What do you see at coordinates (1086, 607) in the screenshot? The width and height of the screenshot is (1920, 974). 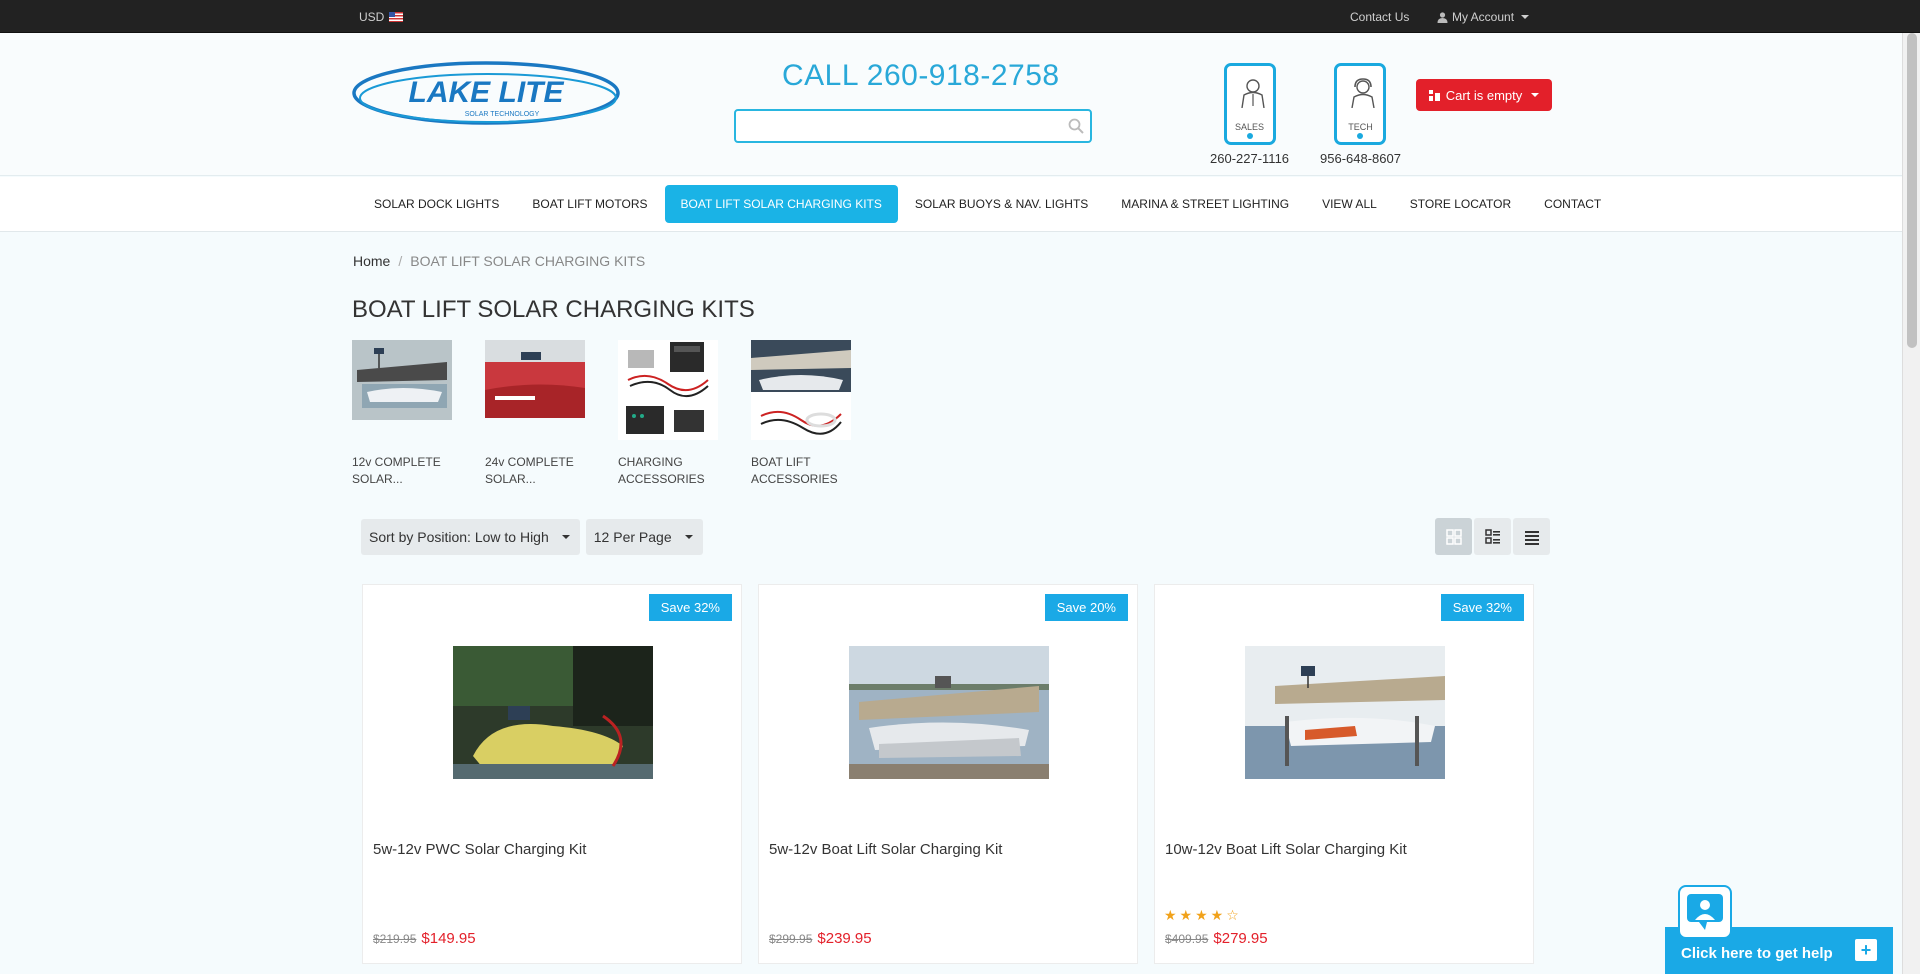 I see `discount-badge: Save 20%` at bounding box center [1086, 607].